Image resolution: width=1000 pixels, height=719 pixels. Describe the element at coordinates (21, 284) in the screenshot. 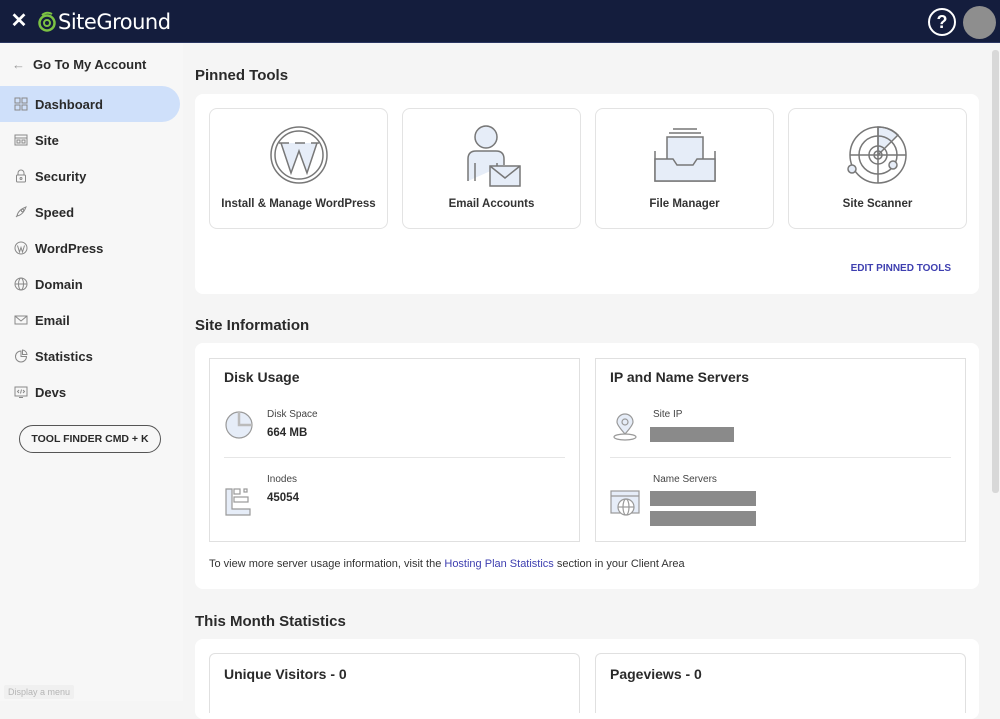

I see `globe-icon` at that location.